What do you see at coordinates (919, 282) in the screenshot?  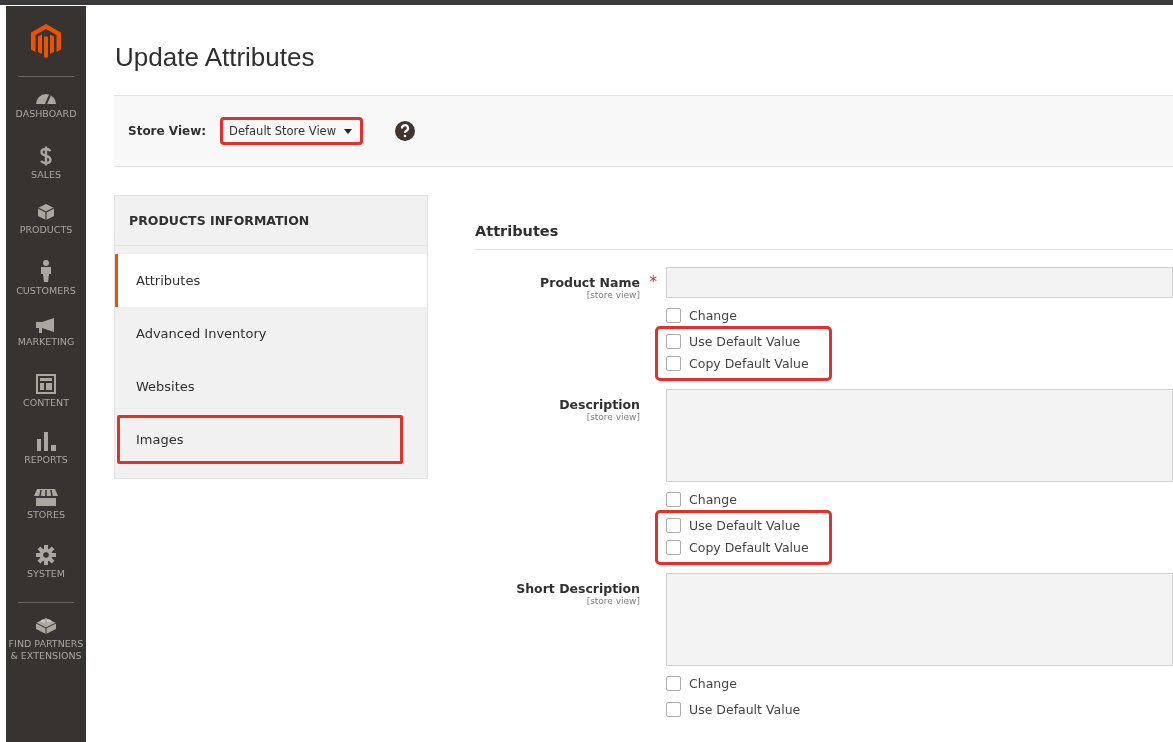 I see `input-field` at bounding box center [919, 282].